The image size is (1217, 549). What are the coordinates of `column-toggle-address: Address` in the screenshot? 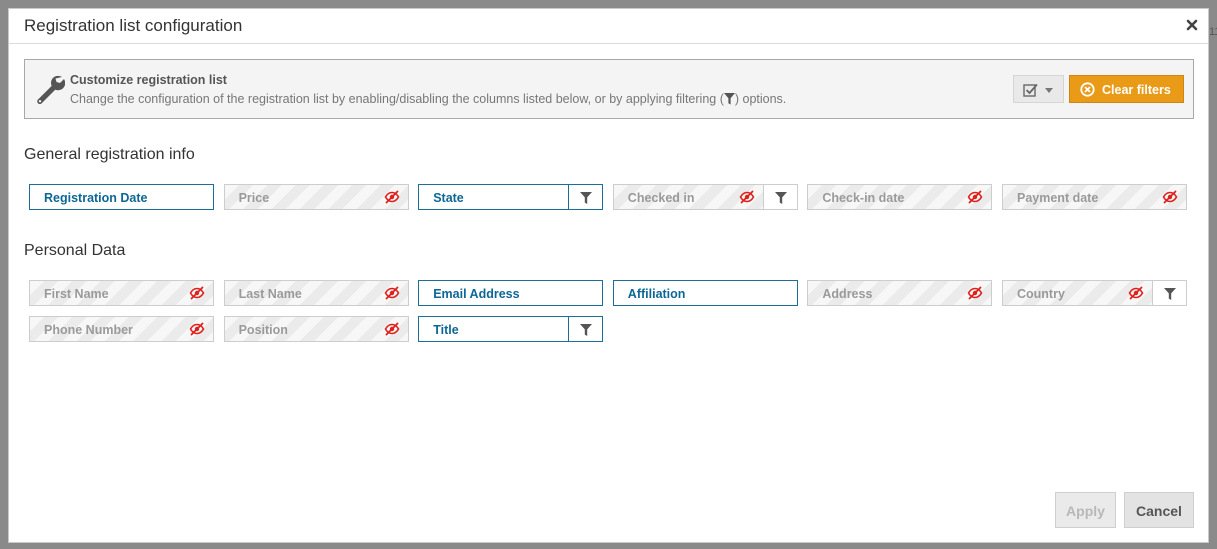 It's located at (900, 293).